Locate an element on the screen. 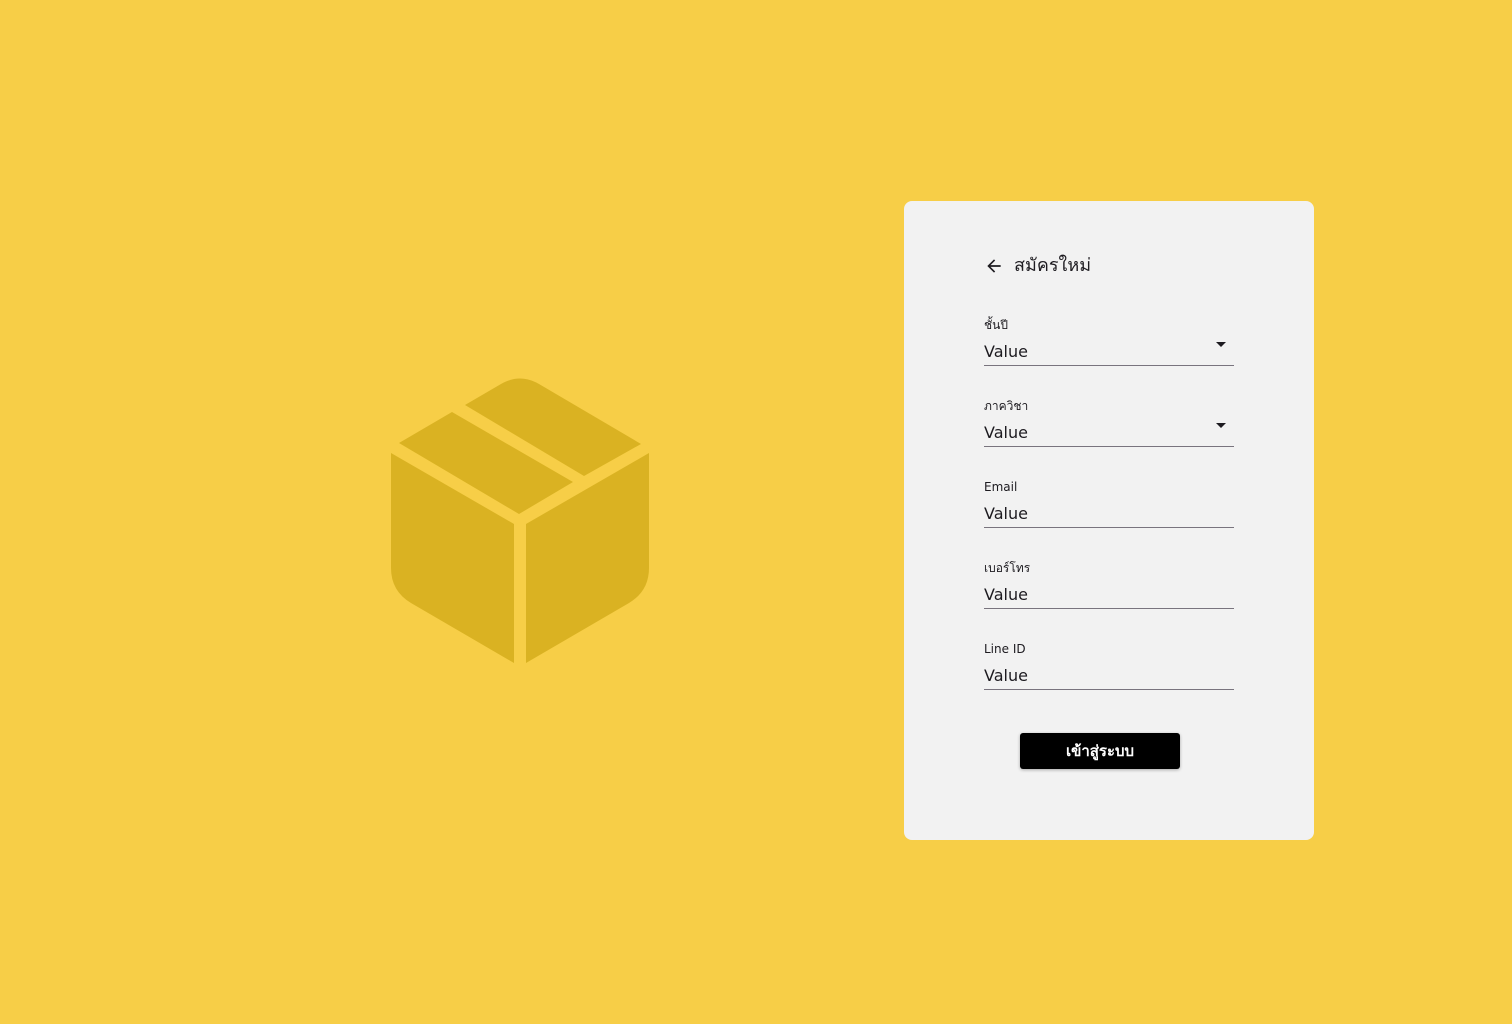 This screenshot has height=1024, width=1512. page-title: สมัครใหม่ is located at coordinates (1053, 265).